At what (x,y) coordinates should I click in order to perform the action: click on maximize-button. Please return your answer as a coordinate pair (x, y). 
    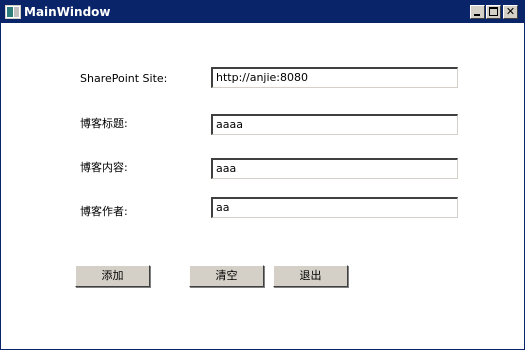
    Looking at the image, I should click on (493, 12).